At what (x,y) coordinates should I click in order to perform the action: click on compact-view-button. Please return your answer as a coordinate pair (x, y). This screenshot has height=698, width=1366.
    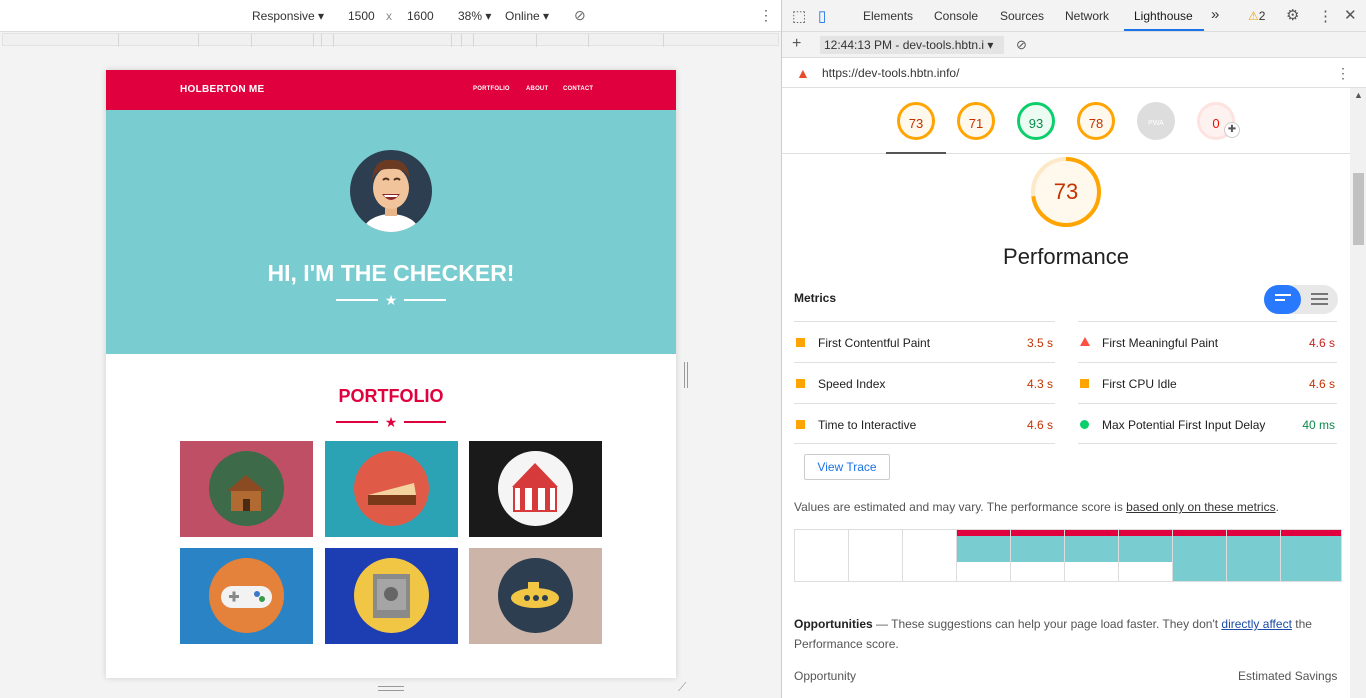
    Looking at the image, I should click on (1282, 299).